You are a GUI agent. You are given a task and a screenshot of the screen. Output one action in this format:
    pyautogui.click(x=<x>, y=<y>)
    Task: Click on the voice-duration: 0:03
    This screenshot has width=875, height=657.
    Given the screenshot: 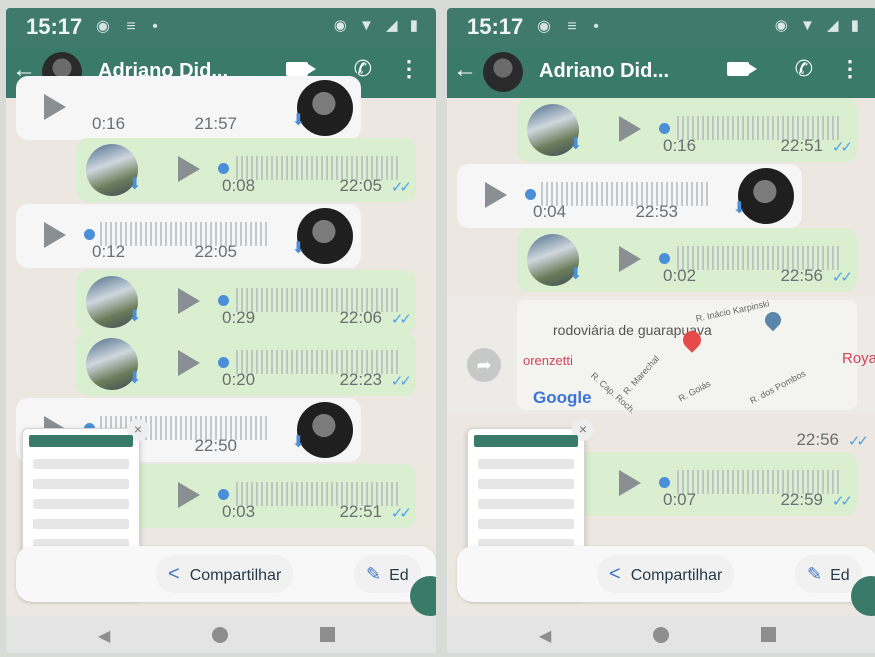 What is the action you would take?
    pyautogui.click(x=239, y=511)
    